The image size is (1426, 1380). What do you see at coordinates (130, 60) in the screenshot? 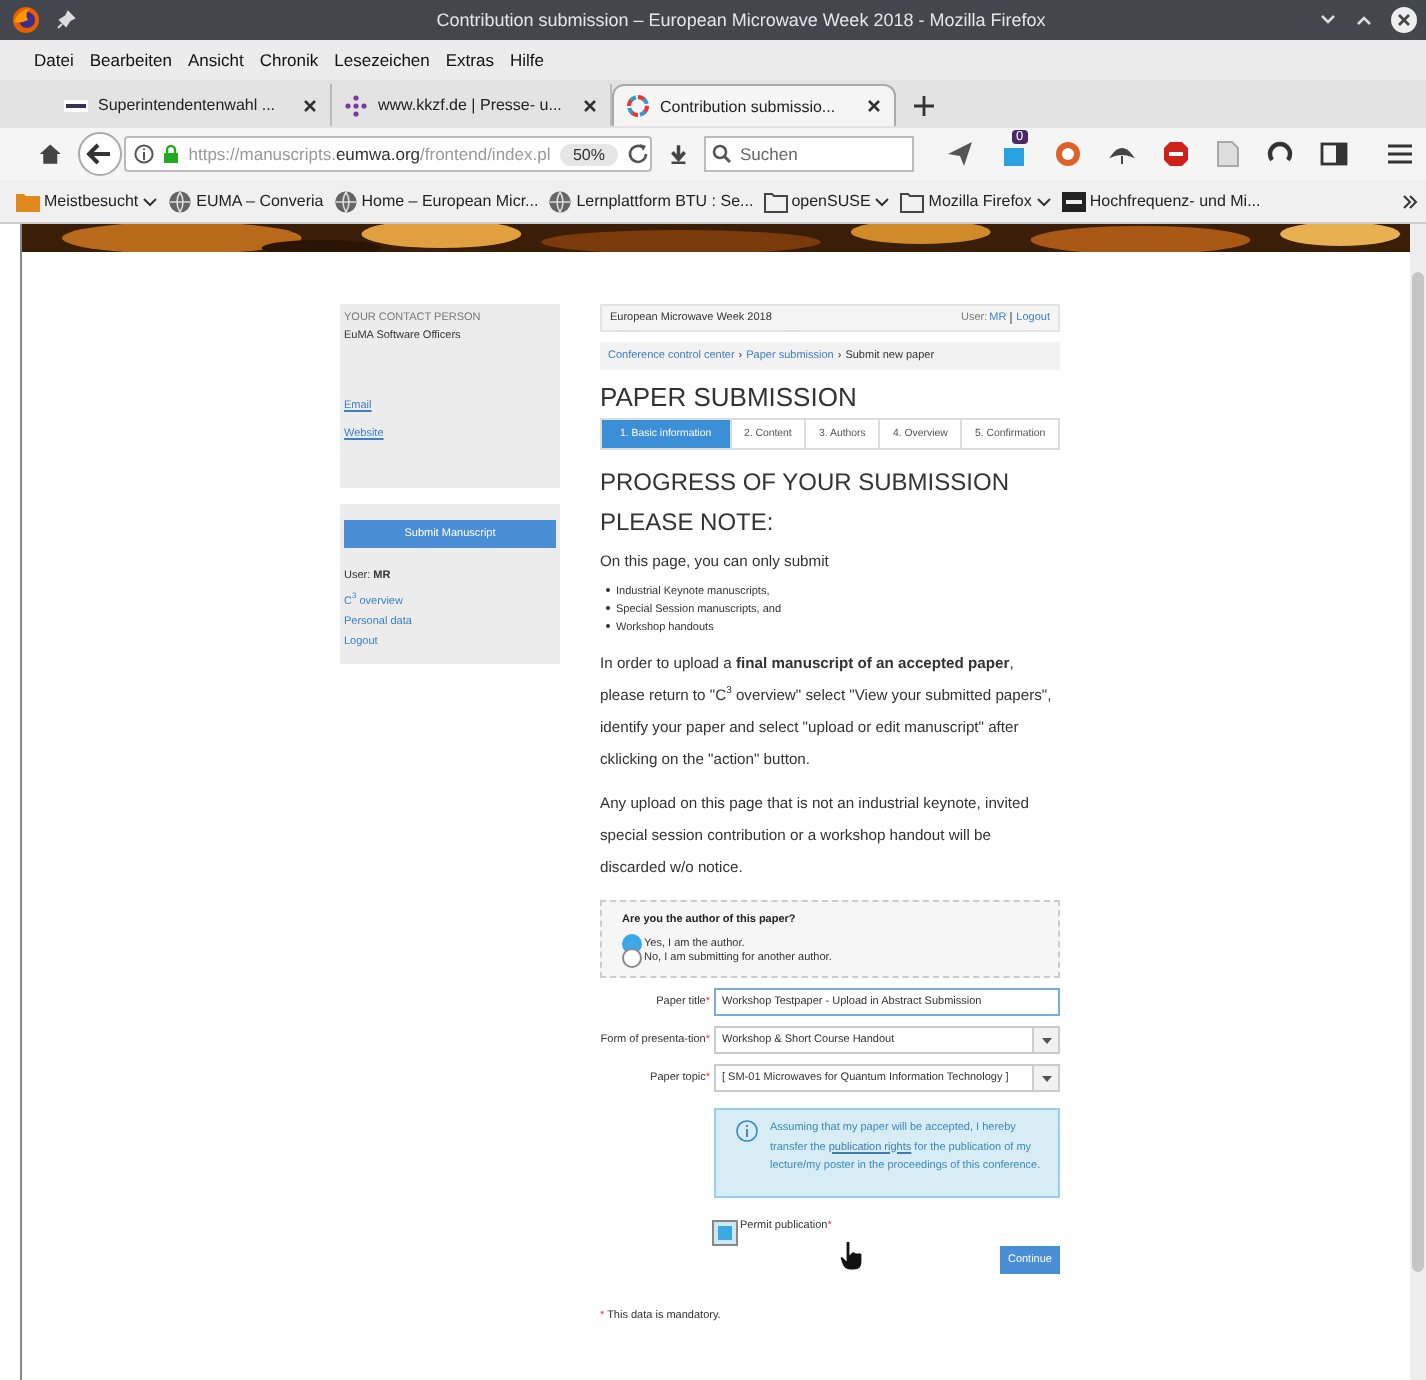
I see `menu-item: Bearbeiten` at bounding box center [130, 60].